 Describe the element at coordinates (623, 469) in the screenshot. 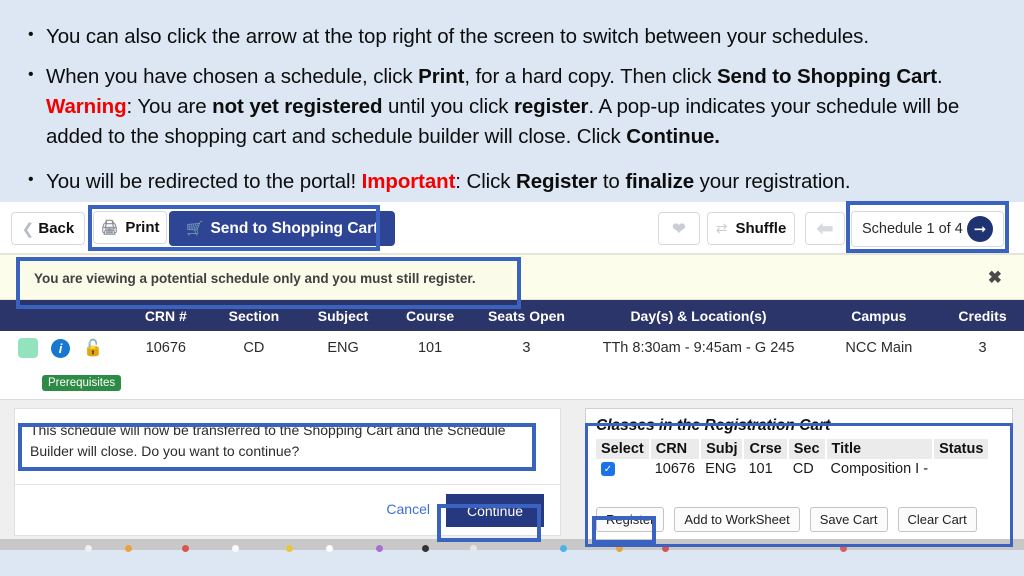

I see `cart-select-cell: ✓` at that location.